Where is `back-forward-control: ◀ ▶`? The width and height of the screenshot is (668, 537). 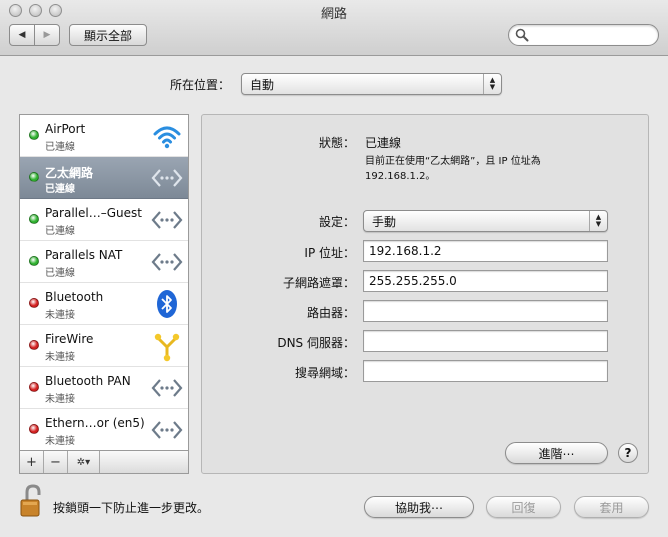 back-forward-control: ◀ ▶ is located at coordinates (34, 35).